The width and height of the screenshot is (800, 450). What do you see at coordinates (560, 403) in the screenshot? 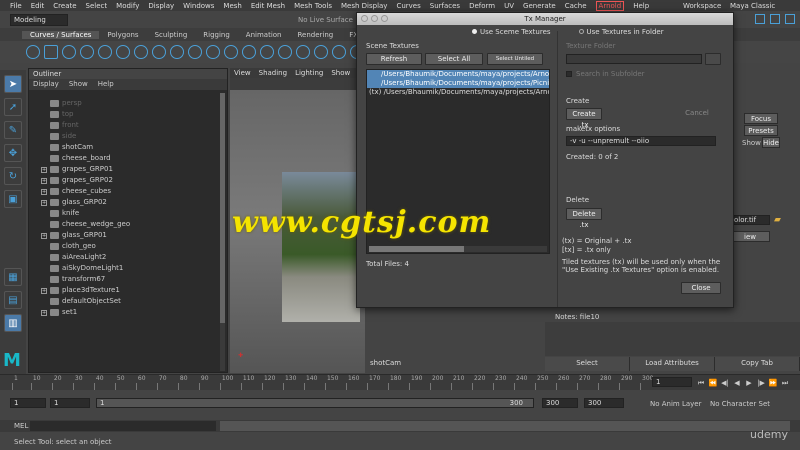
I see `playback-end-field: 300` at bounding box center [560, 403].